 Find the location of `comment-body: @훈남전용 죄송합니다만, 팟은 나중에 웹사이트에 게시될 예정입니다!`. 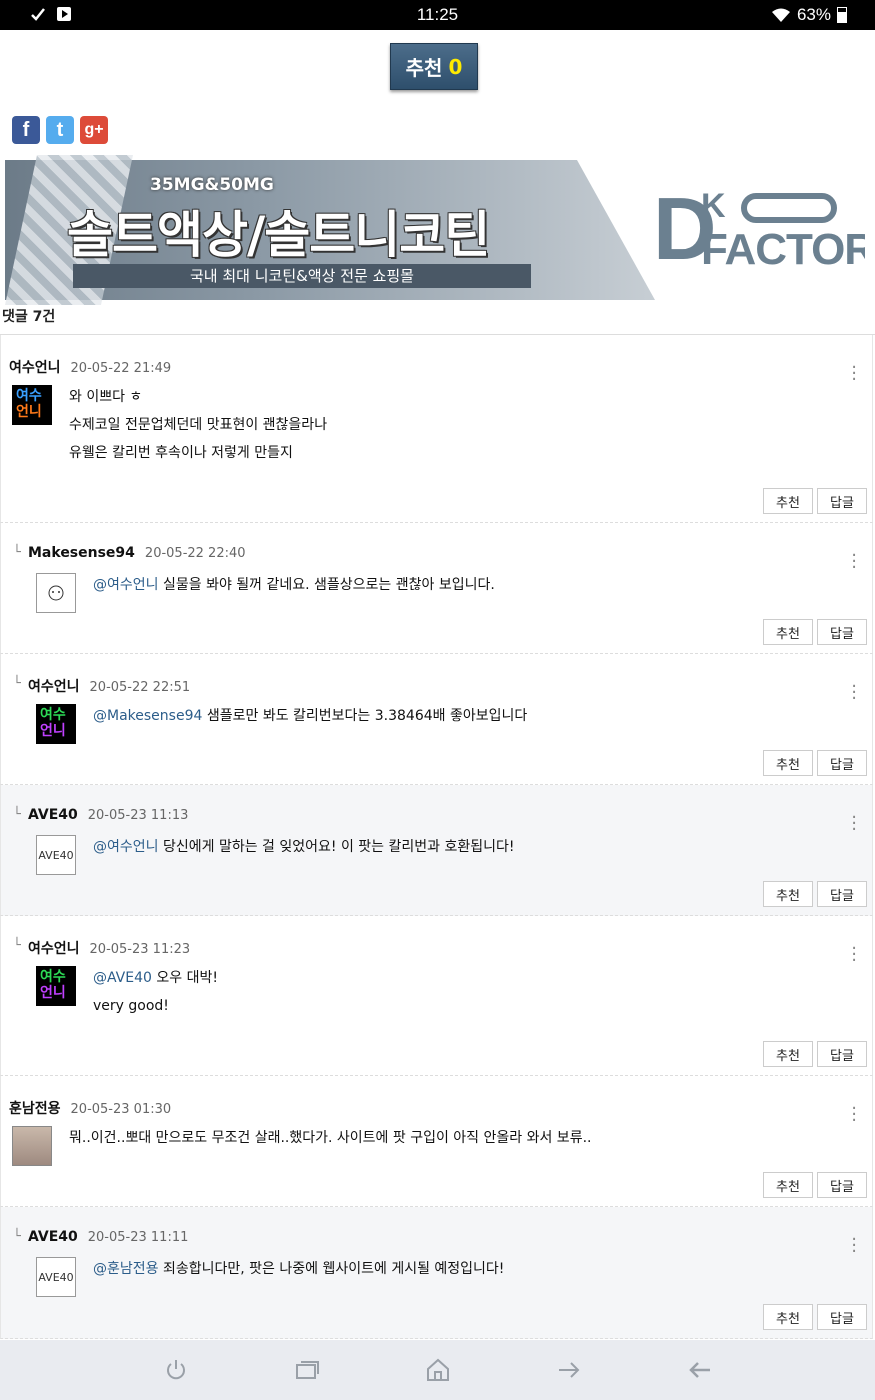

comment-body: @훈남전용 죄송합니다만, 팟은 나중에 웹사이트에 게시될 예정입니다! is located at coordinates (298, 1269).